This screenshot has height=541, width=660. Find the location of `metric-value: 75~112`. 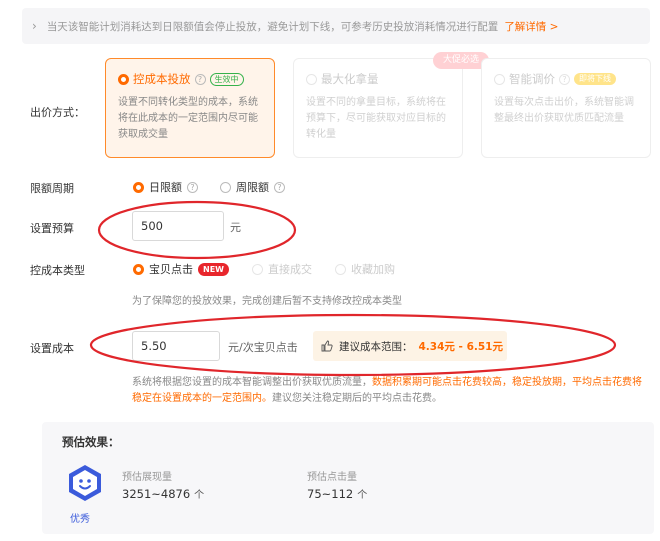

metric-value: 75~112 is located at coordinates (330, 494).